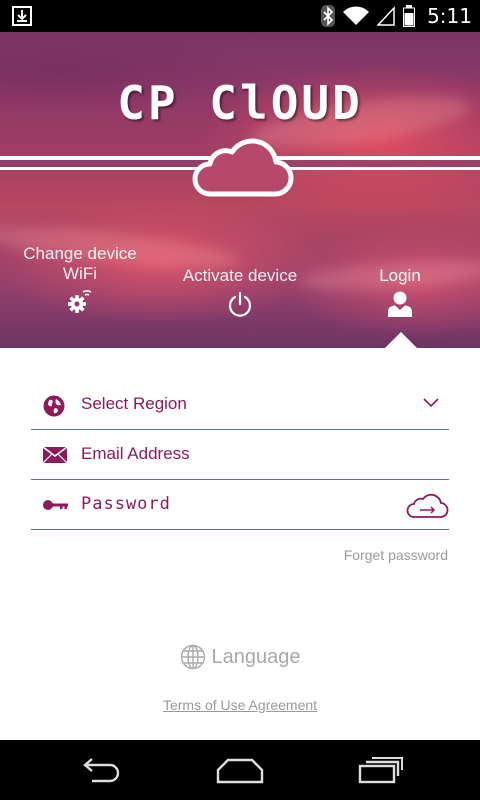 The image size is (480, 800). What do you see at coordinates (400, 275) in the screenshot?
I see `nav-login-label: Login` at bounding box center [400, 275].